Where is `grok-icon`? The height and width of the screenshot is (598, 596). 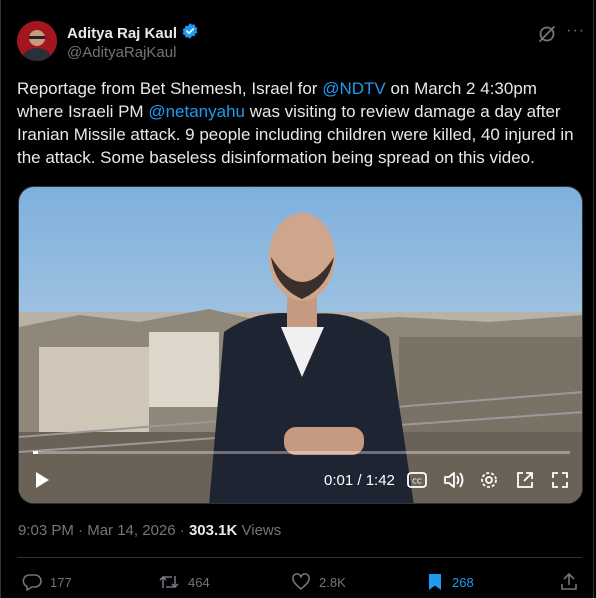
grok-icon is located at coordinates (547, 34).